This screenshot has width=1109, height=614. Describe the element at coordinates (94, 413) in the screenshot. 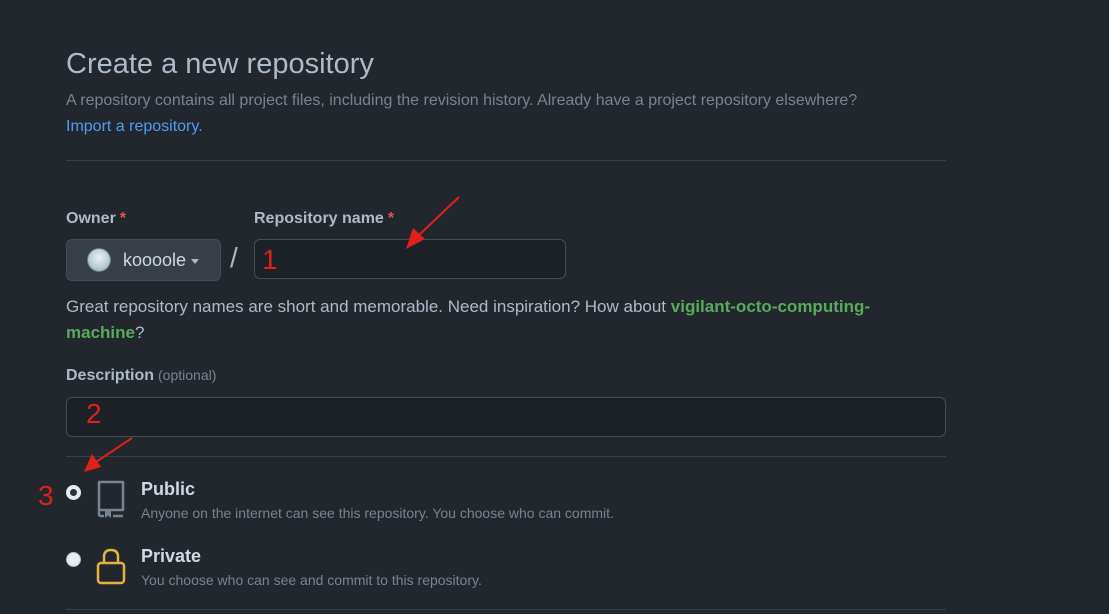

I see `annotation-number-2: 2` at that location.